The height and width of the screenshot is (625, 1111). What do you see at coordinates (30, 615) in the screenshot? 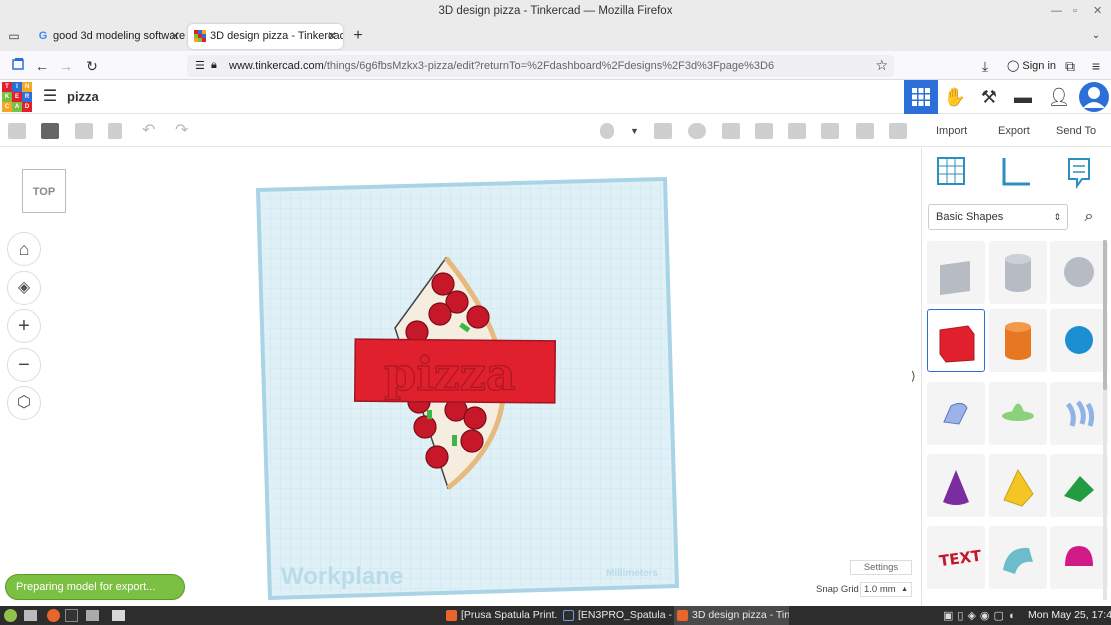
I see `show-desktop-icon` at bounding box center [30, 615].